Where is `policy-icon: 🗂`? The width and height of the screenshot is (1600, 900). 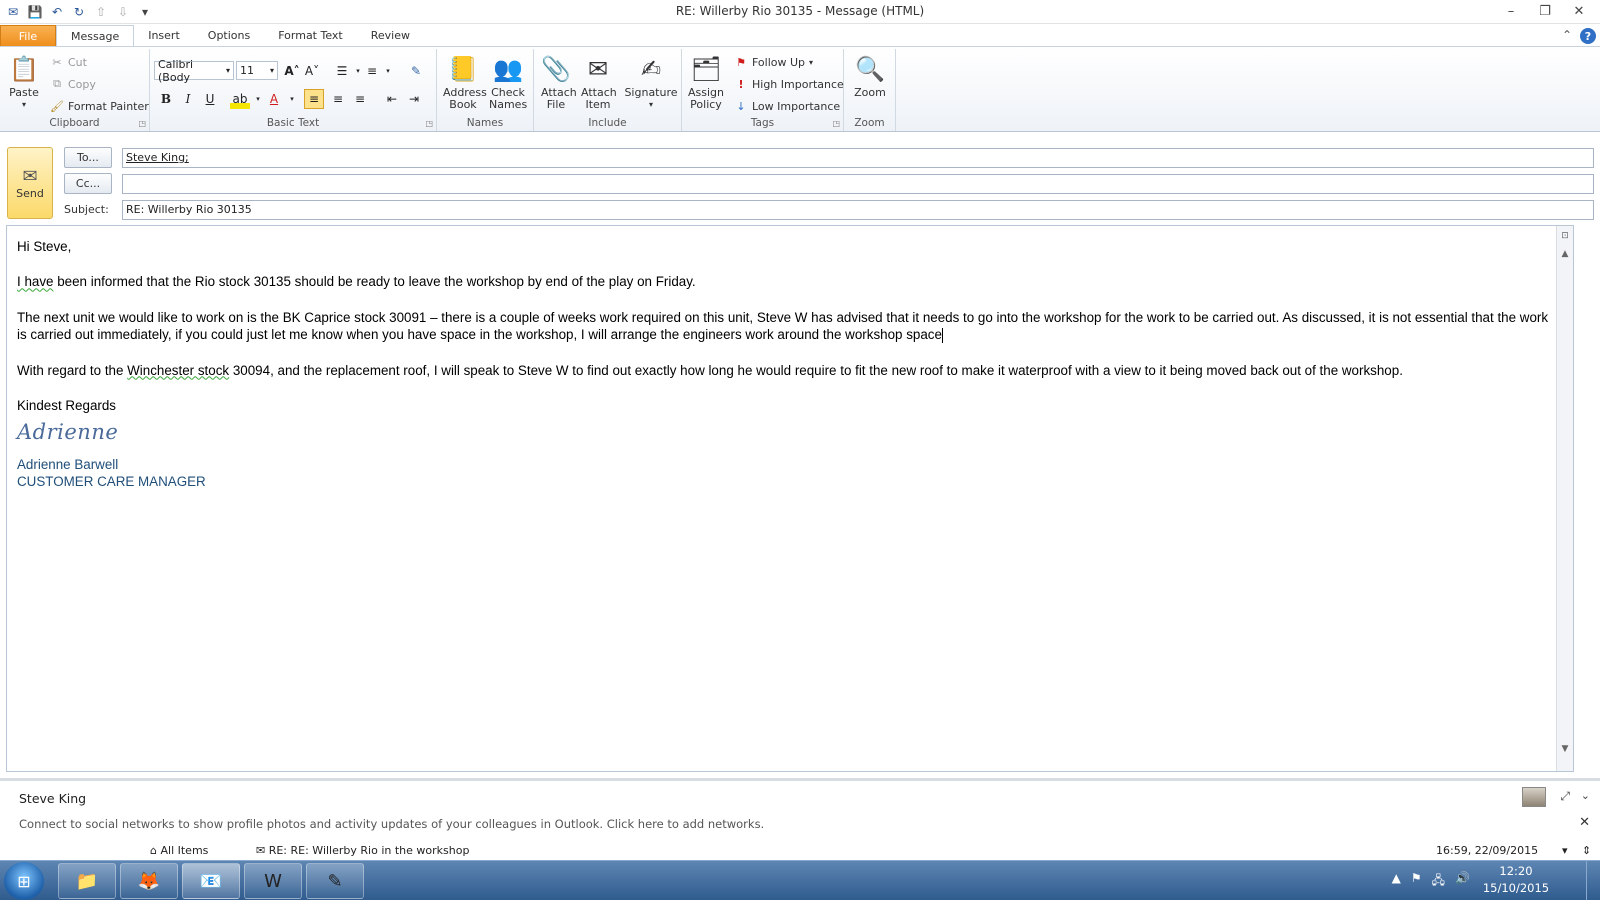
policy-icon: 🗂 is located at coordinates (706, 69).